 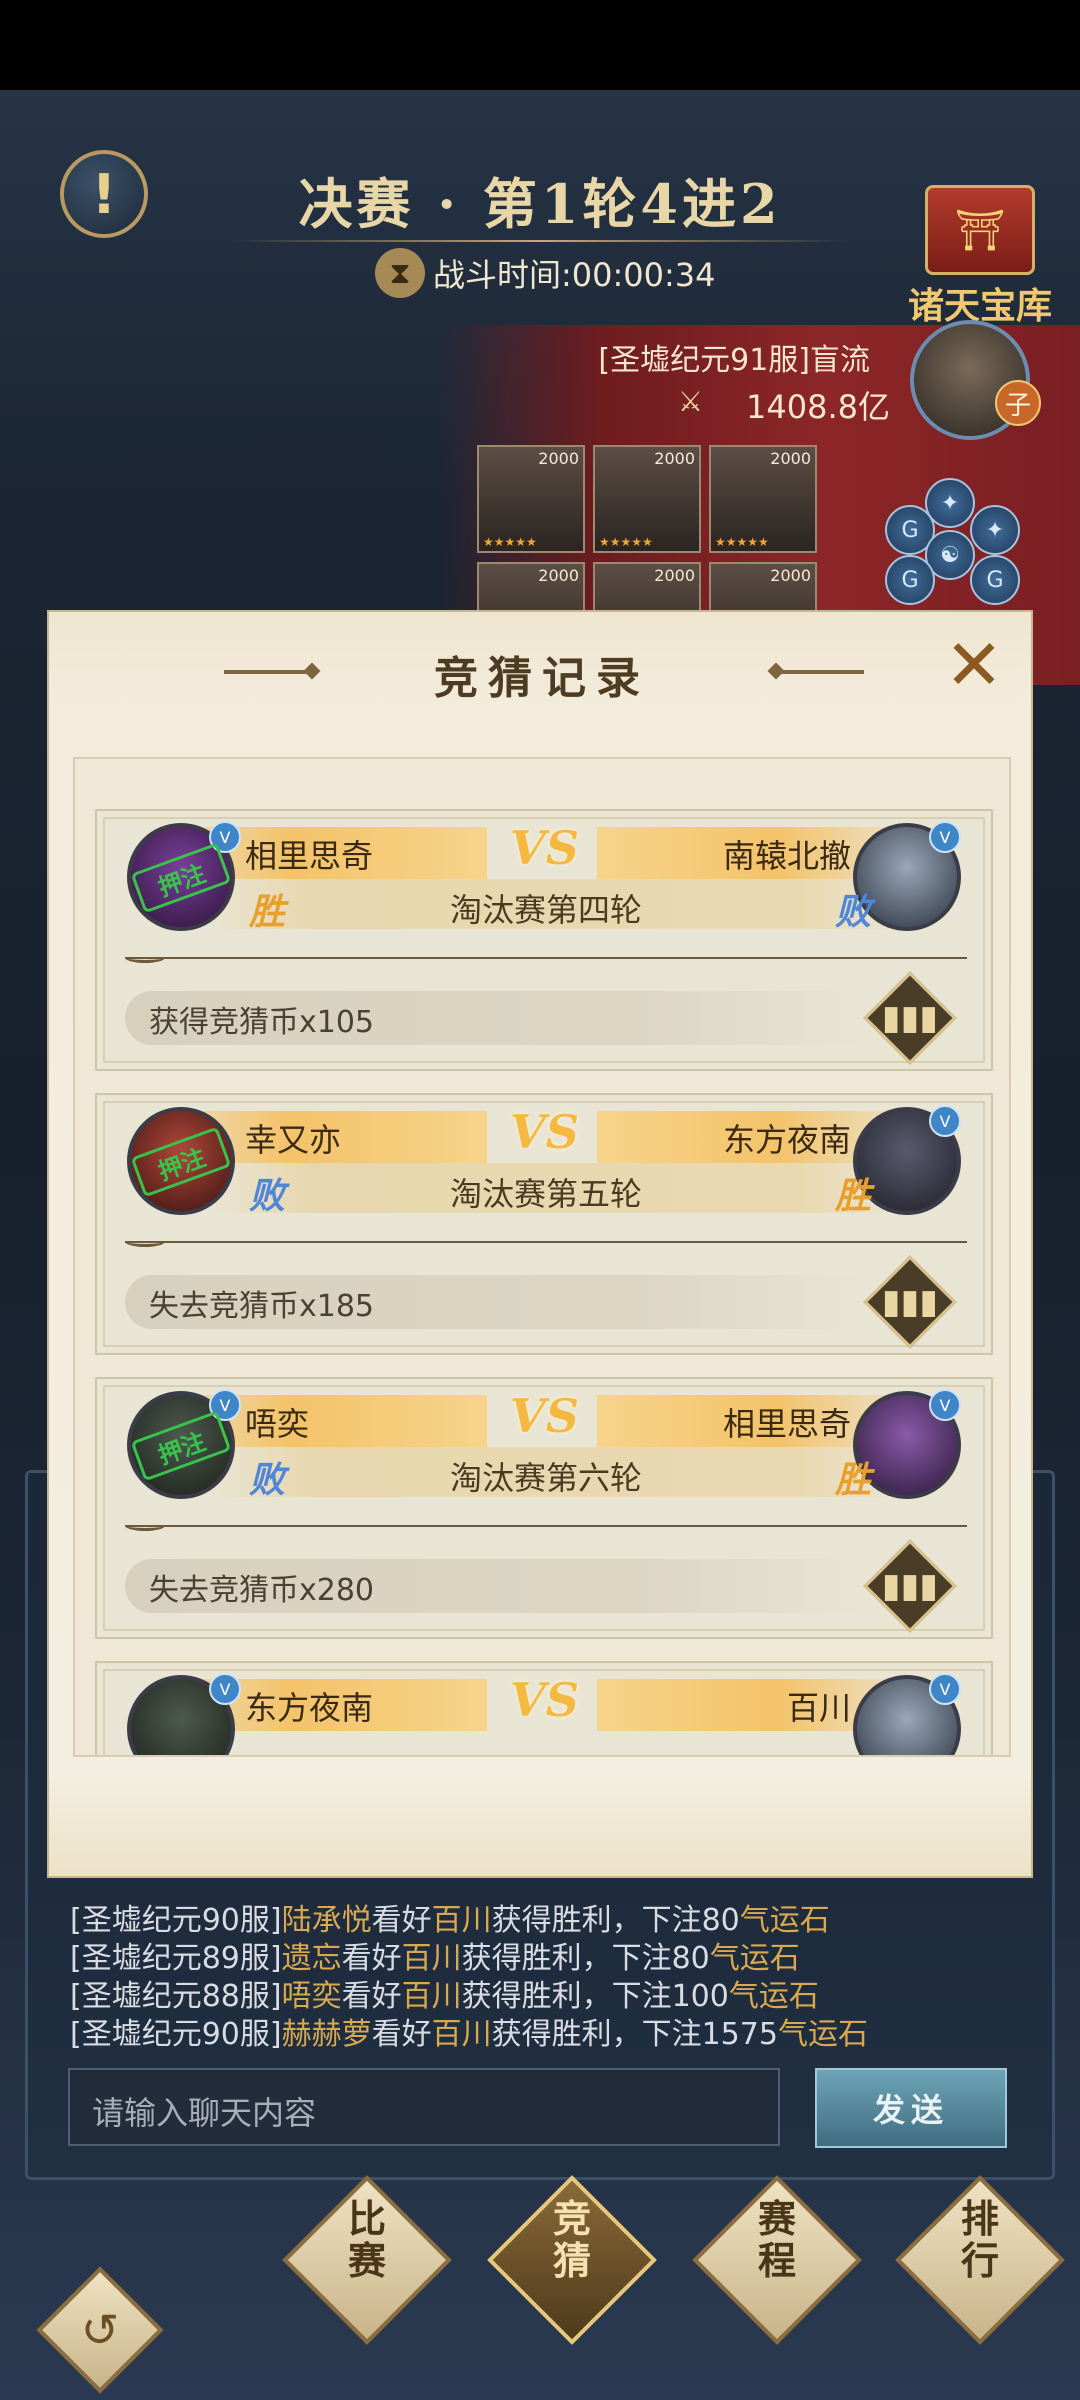 I want to click on hourglass-icon: ⧗, so click(x=400, y=273).